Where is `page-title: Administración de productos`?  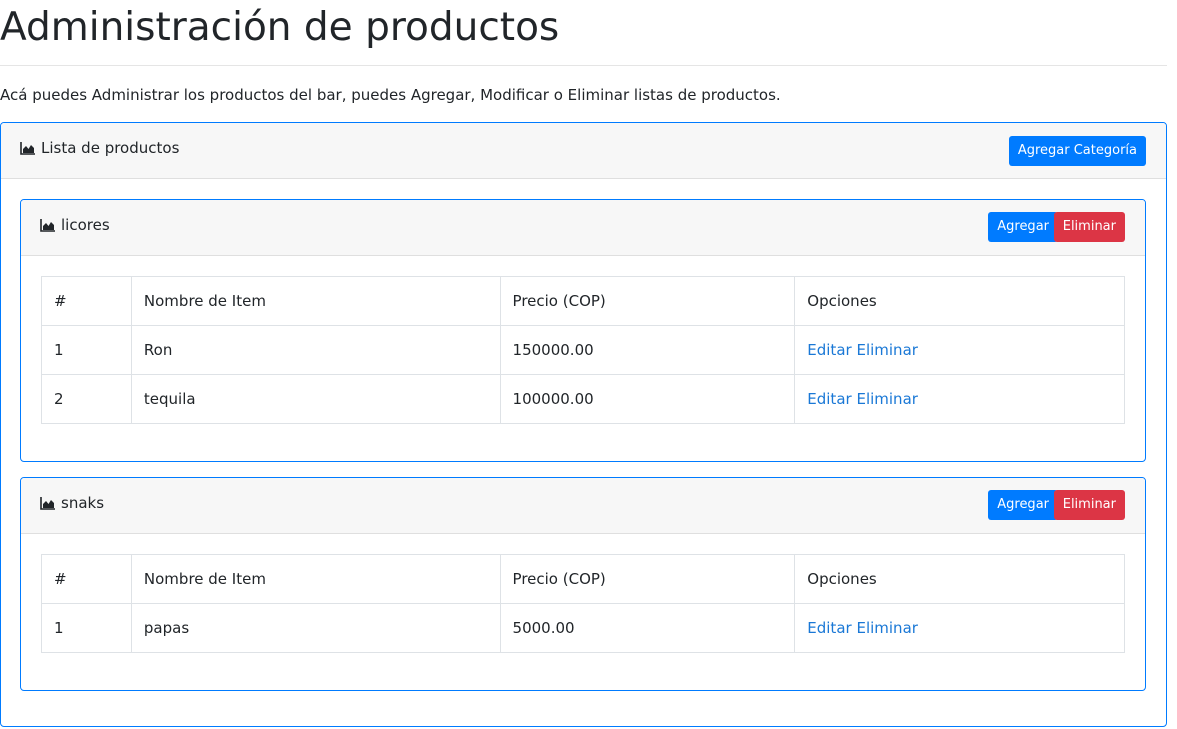
page-title: Administración de productos is located at coordinates (280, 27).